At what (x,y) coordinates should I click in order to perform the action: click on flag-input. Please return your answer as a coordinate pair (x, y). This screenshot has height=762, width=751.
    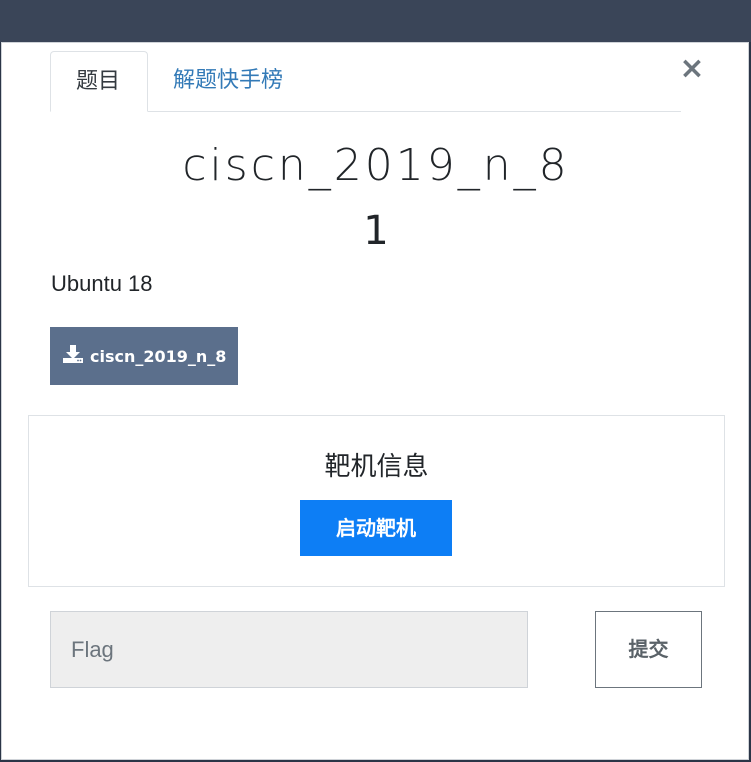
    Looking at the image, I should click on (289, 649).